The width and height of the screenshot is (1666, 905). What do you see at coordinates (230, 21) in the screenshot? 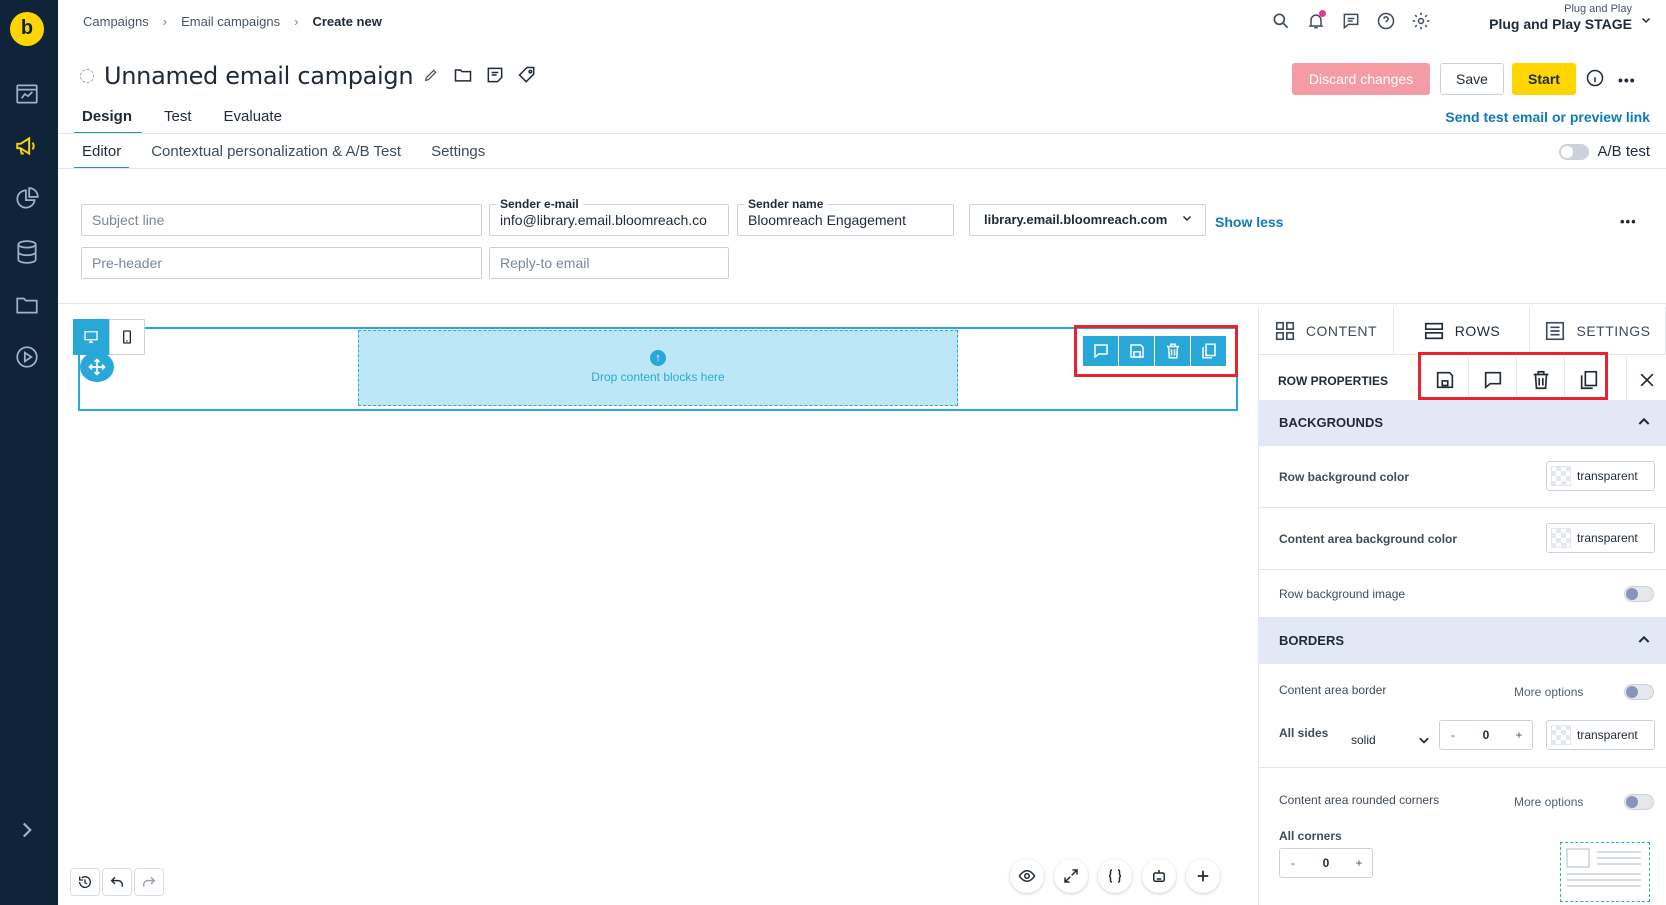
I see `breadcrumb-email-campaigns: Email campaigns` at bounding box center [230, 21].